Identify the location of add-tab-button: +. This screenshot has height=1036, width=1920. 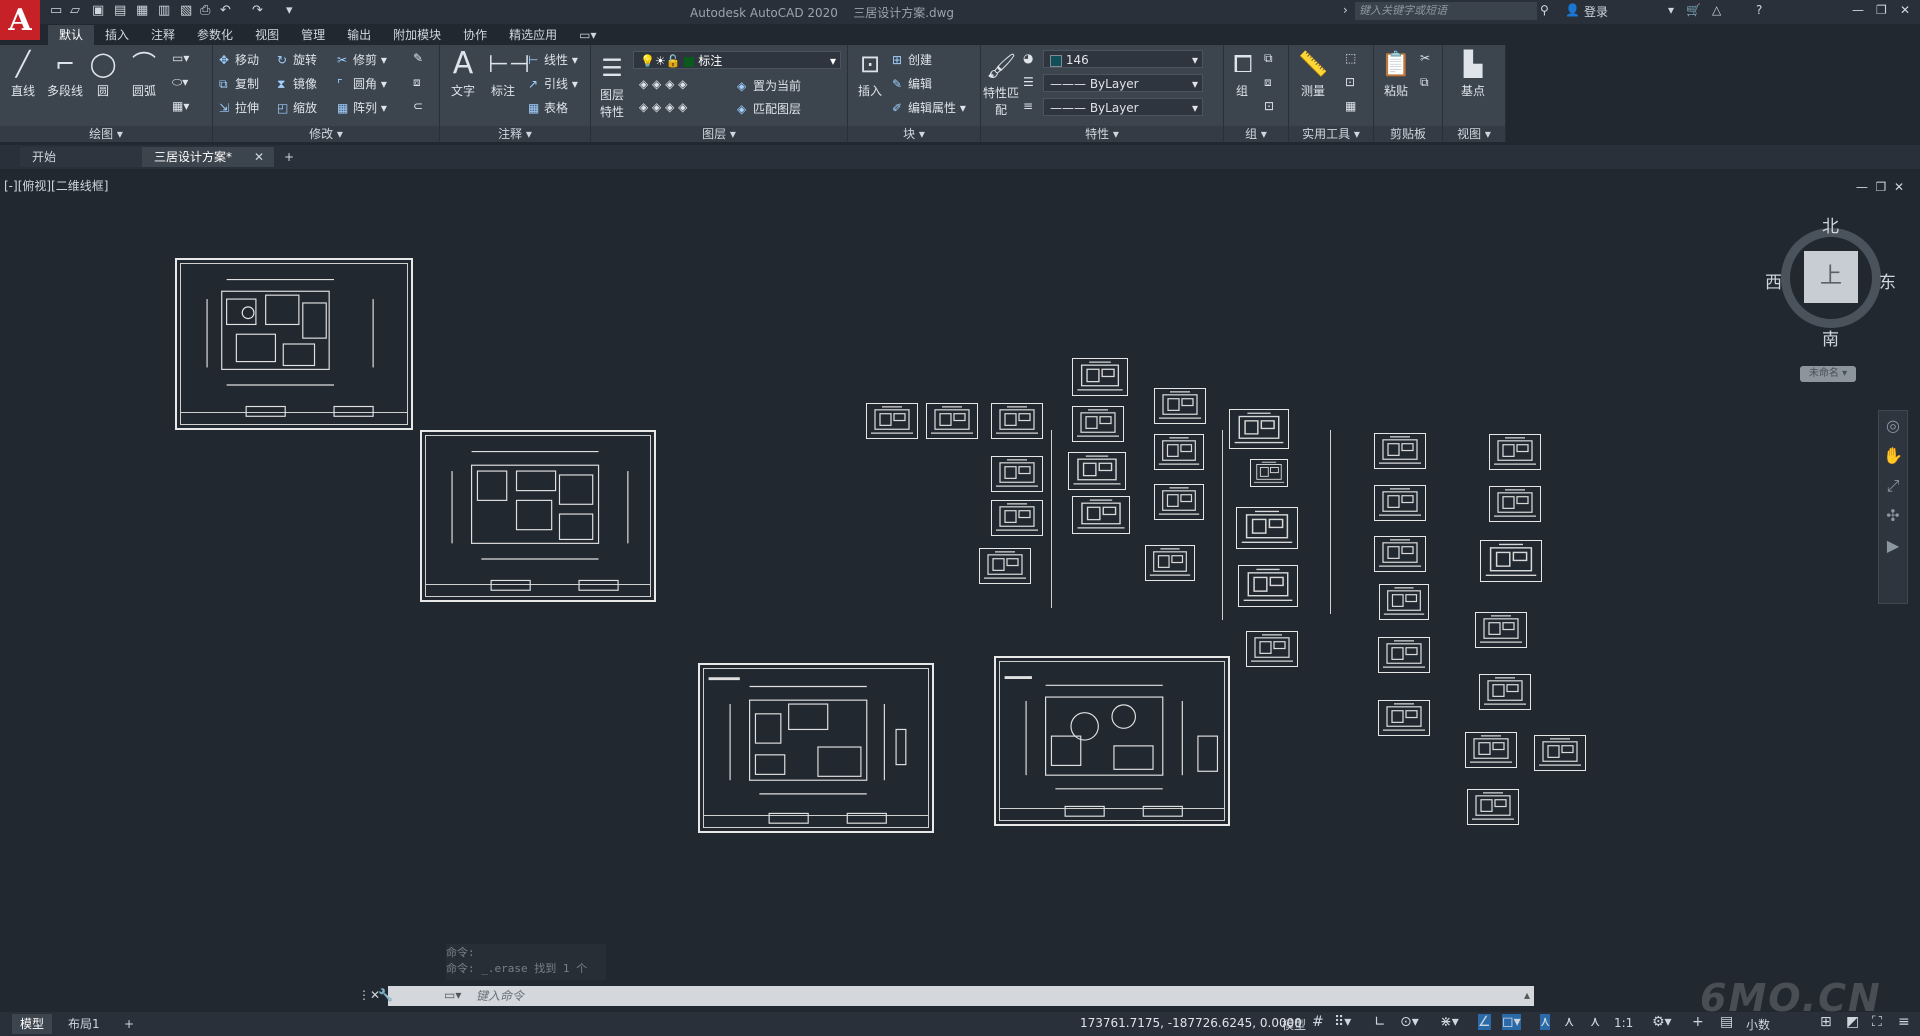
(283, 157).